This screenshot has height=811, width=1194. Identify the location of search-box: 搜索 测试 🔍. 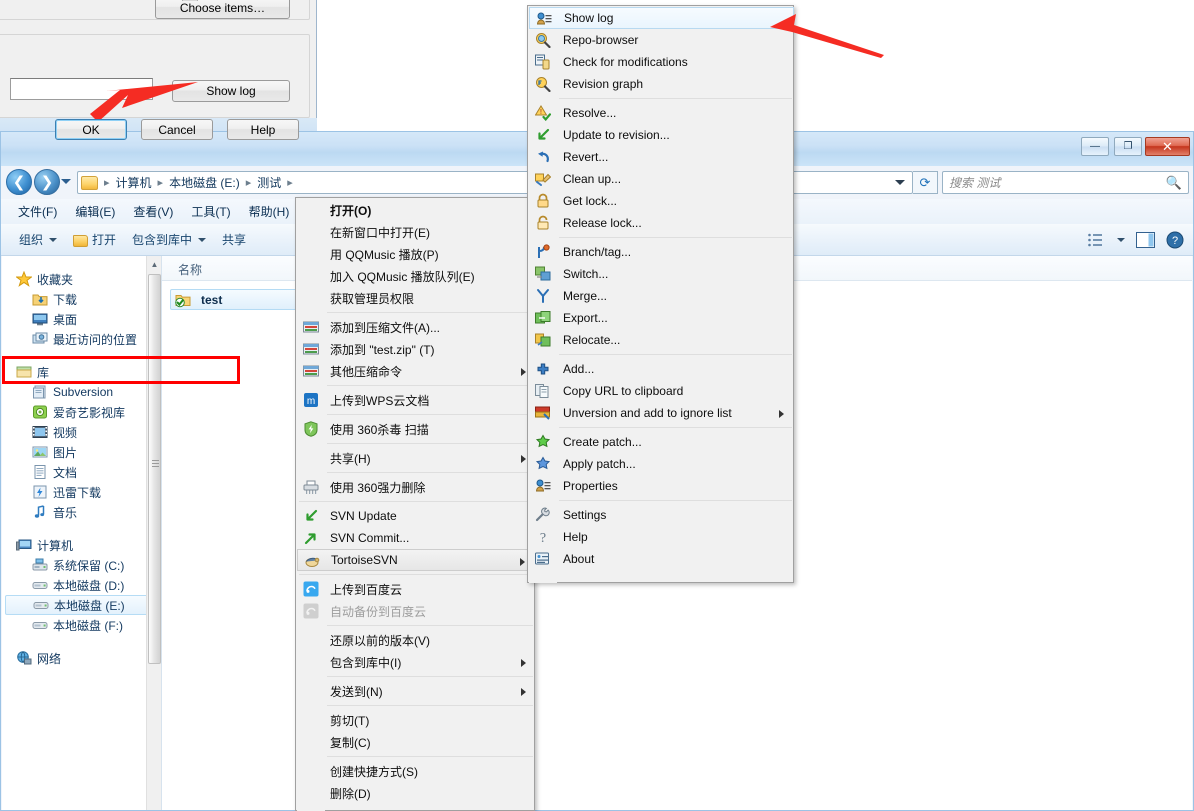
(1065, 182).